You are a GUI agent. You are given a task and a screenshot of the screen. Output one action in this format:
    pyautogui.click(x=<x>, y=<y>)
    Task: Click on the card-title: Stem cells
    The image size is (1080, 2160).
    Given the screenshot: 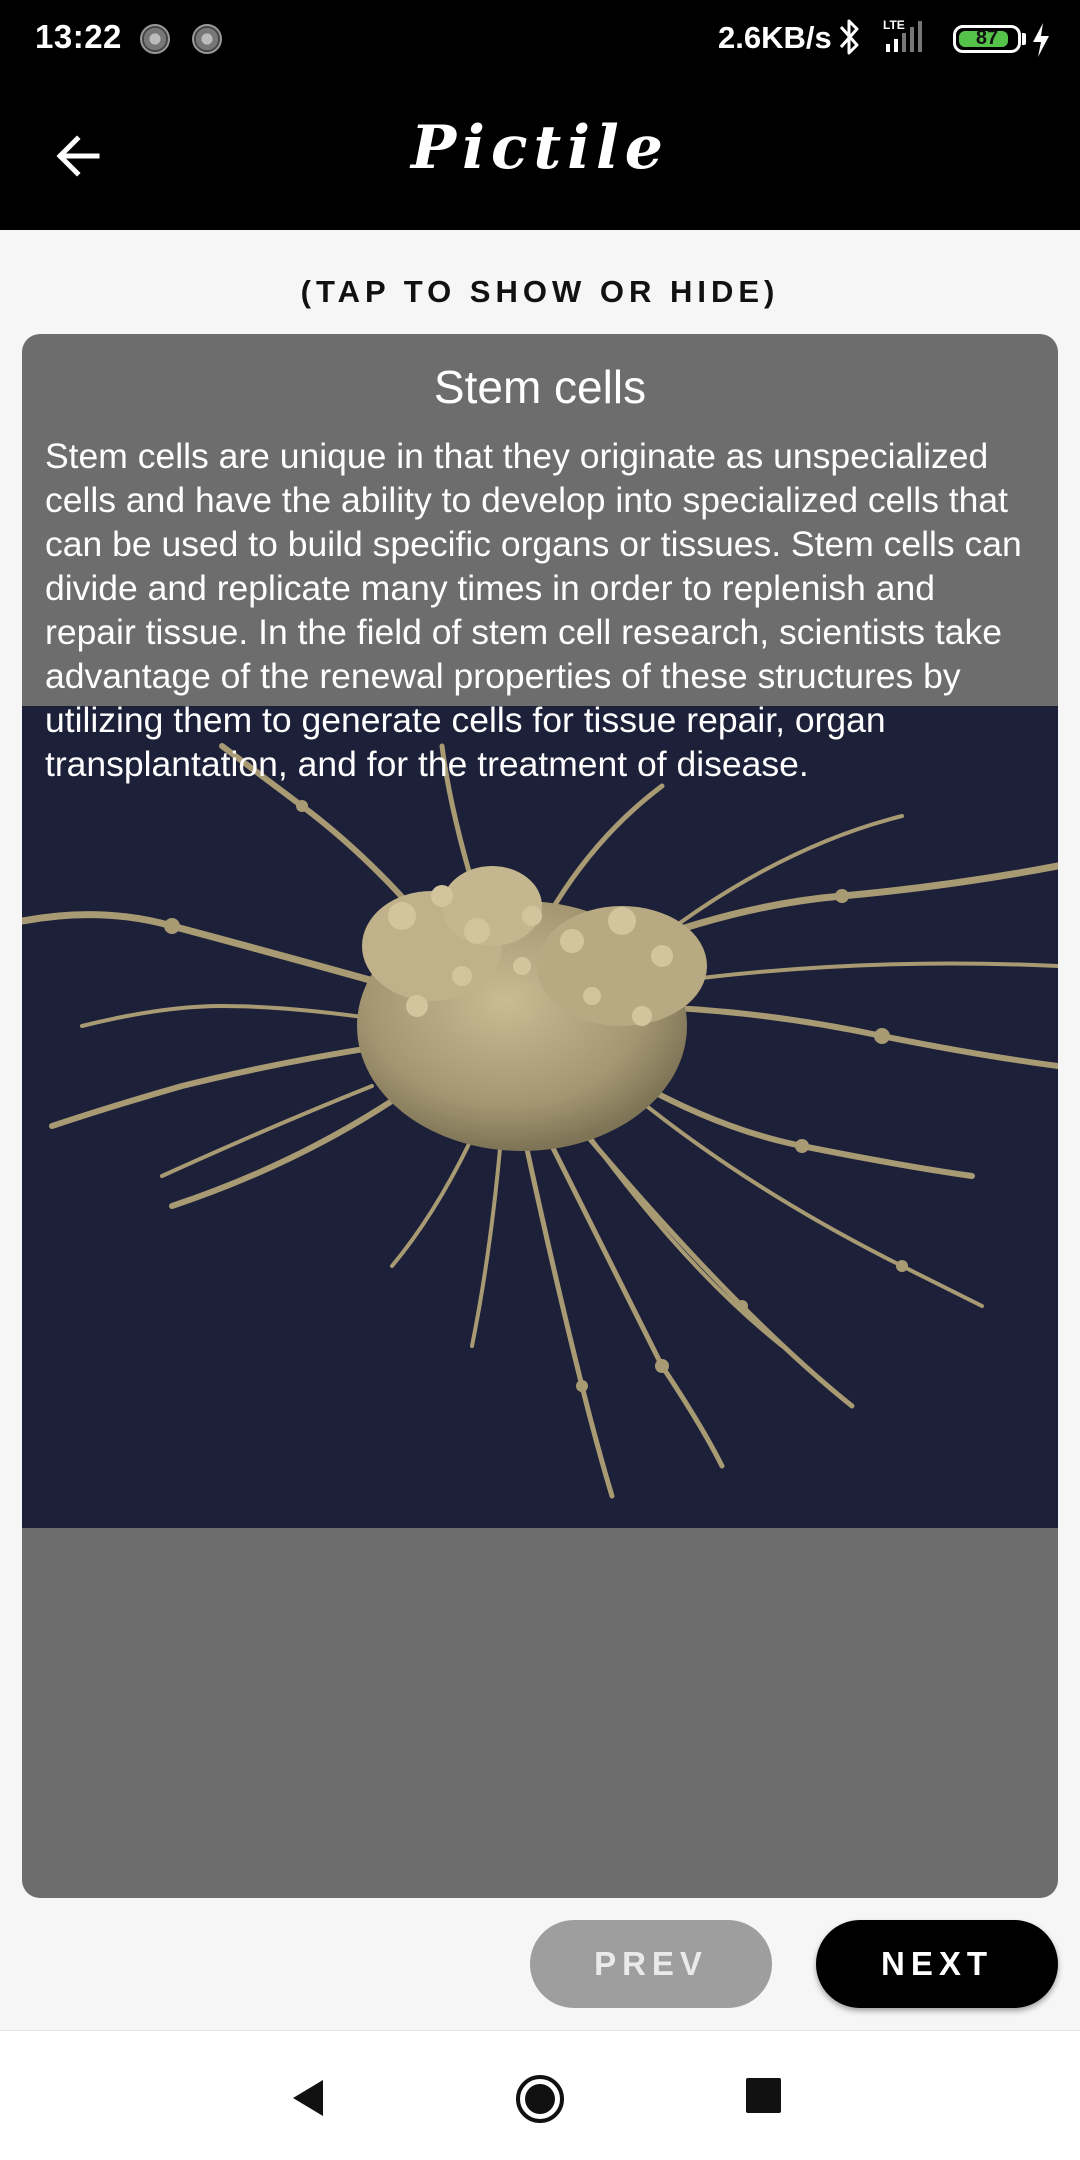 What is the action you would take?
    pyautogui.click(x=540, y=387)
    